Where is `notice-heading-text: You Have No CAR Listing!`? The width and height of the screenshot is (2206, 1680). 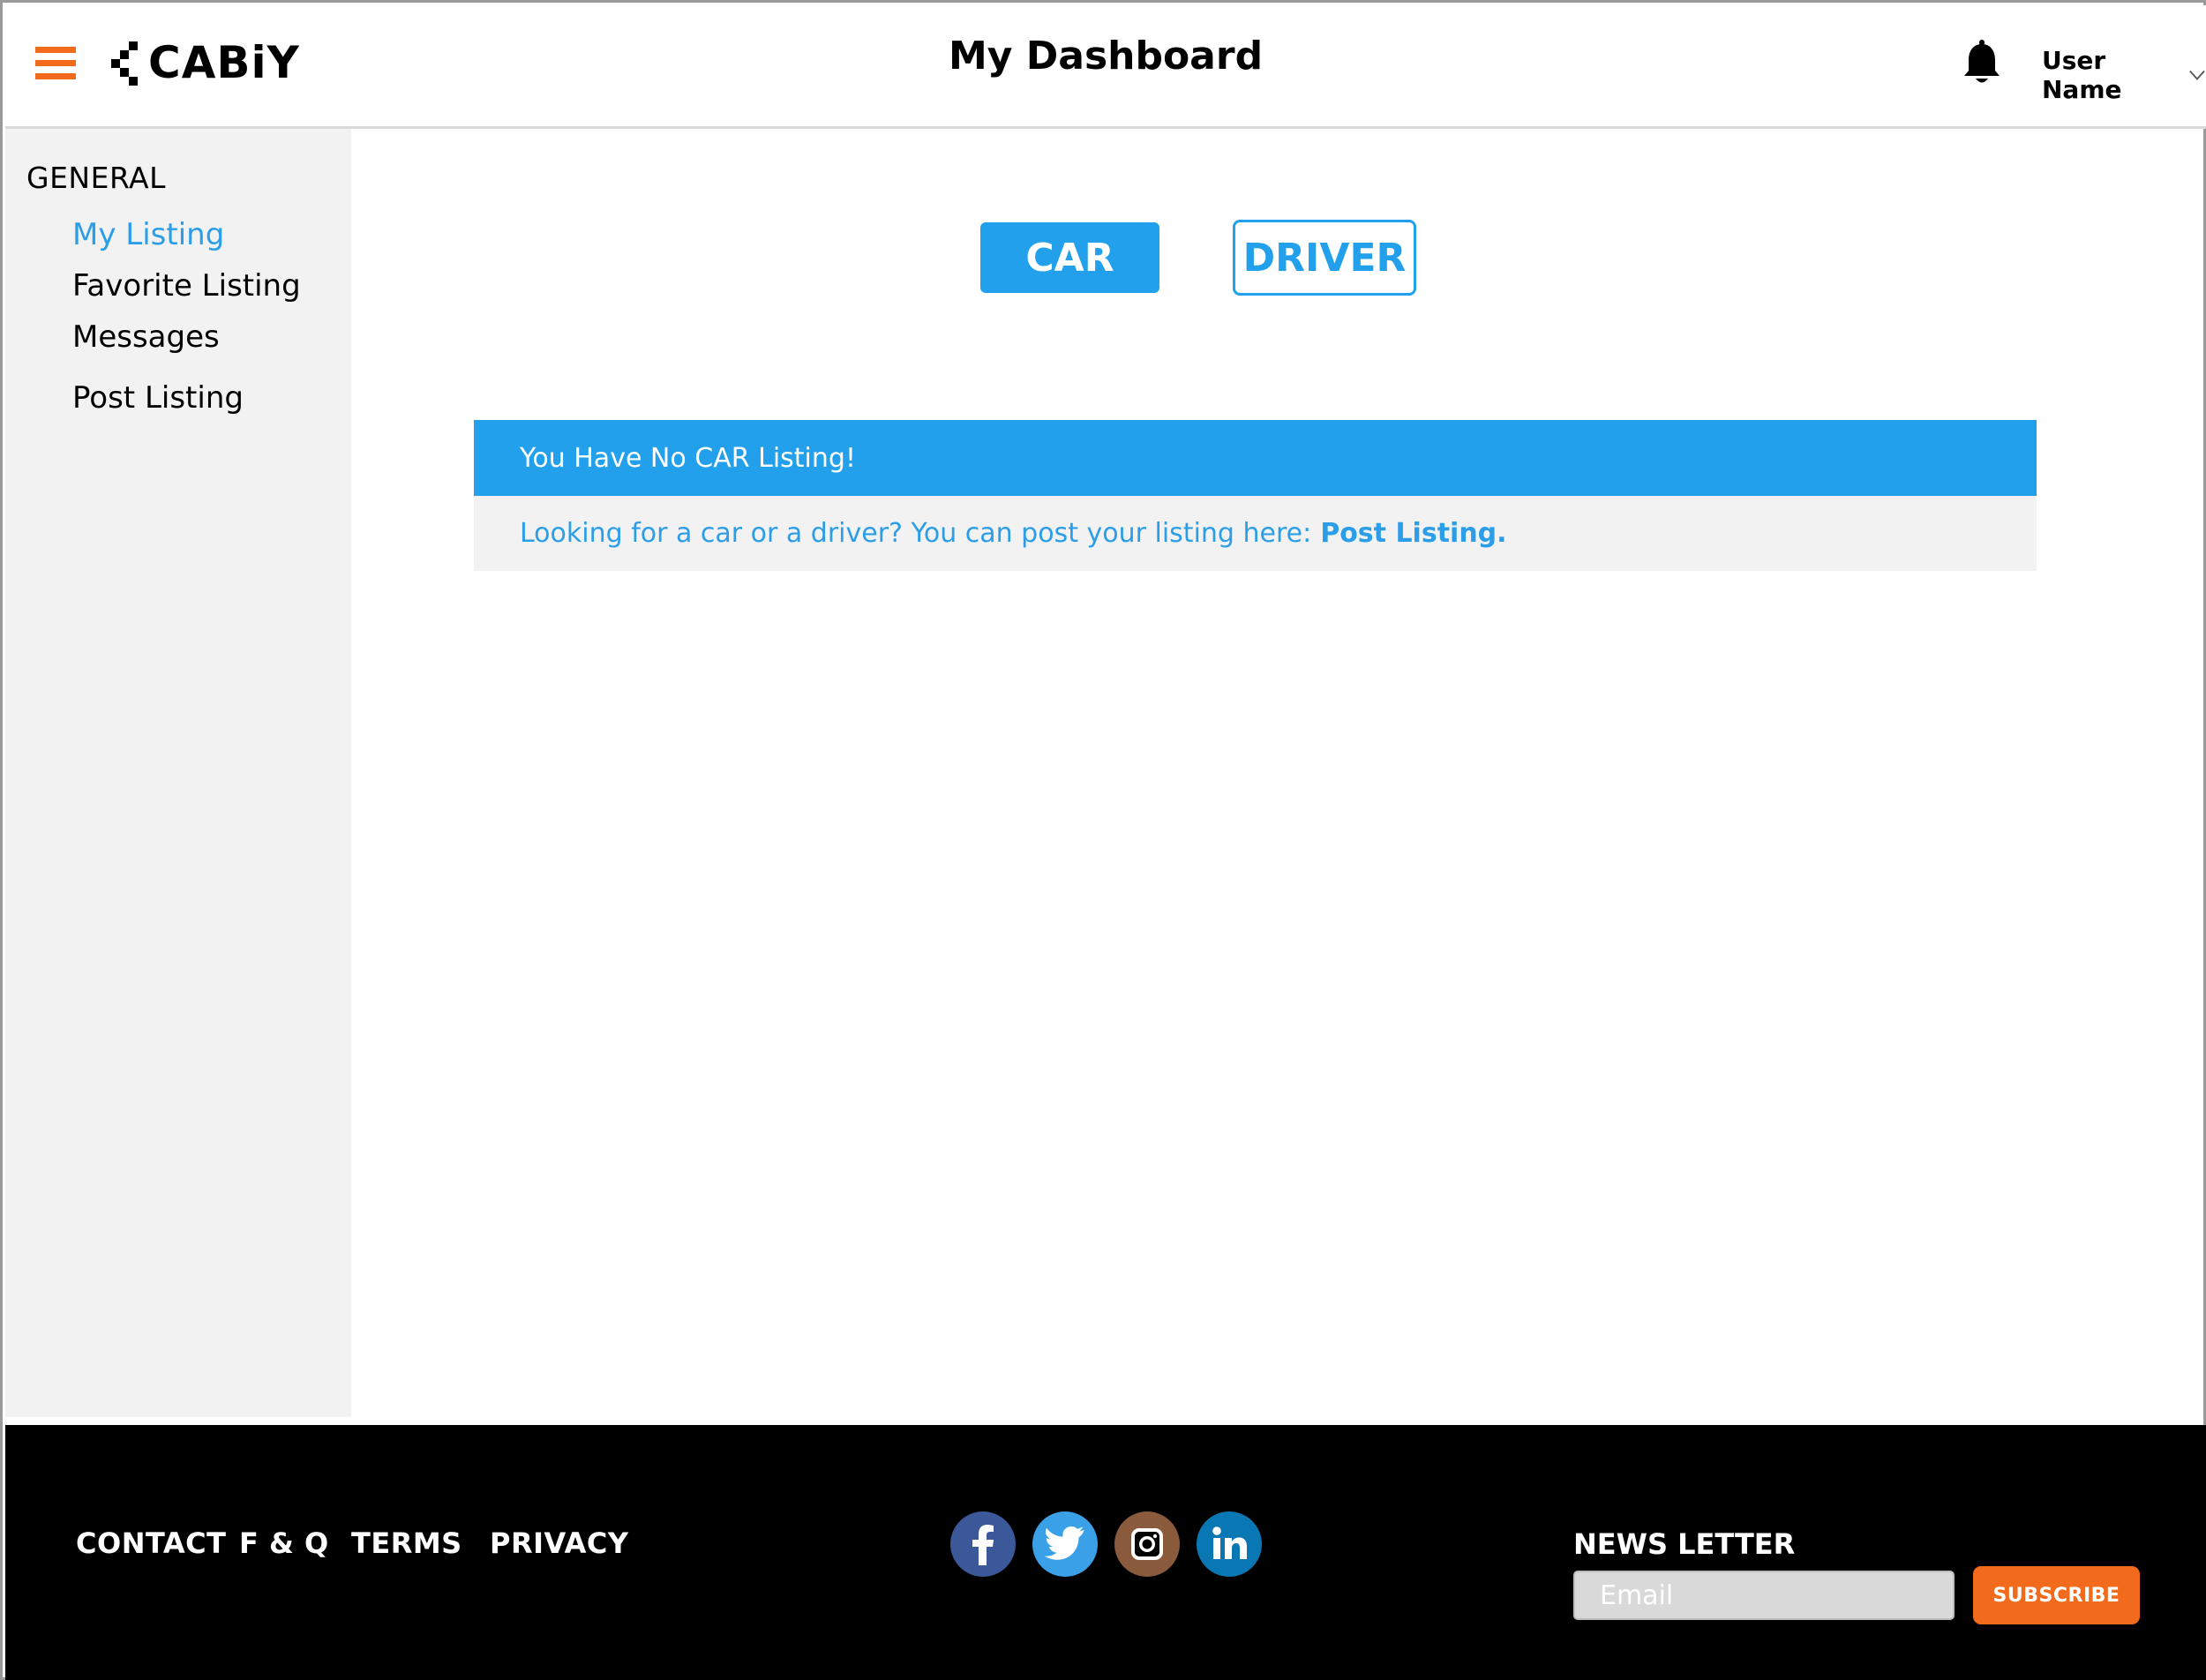
notice-heading-text: You Have No CAR Listing! is located at coordinates (688, 458).